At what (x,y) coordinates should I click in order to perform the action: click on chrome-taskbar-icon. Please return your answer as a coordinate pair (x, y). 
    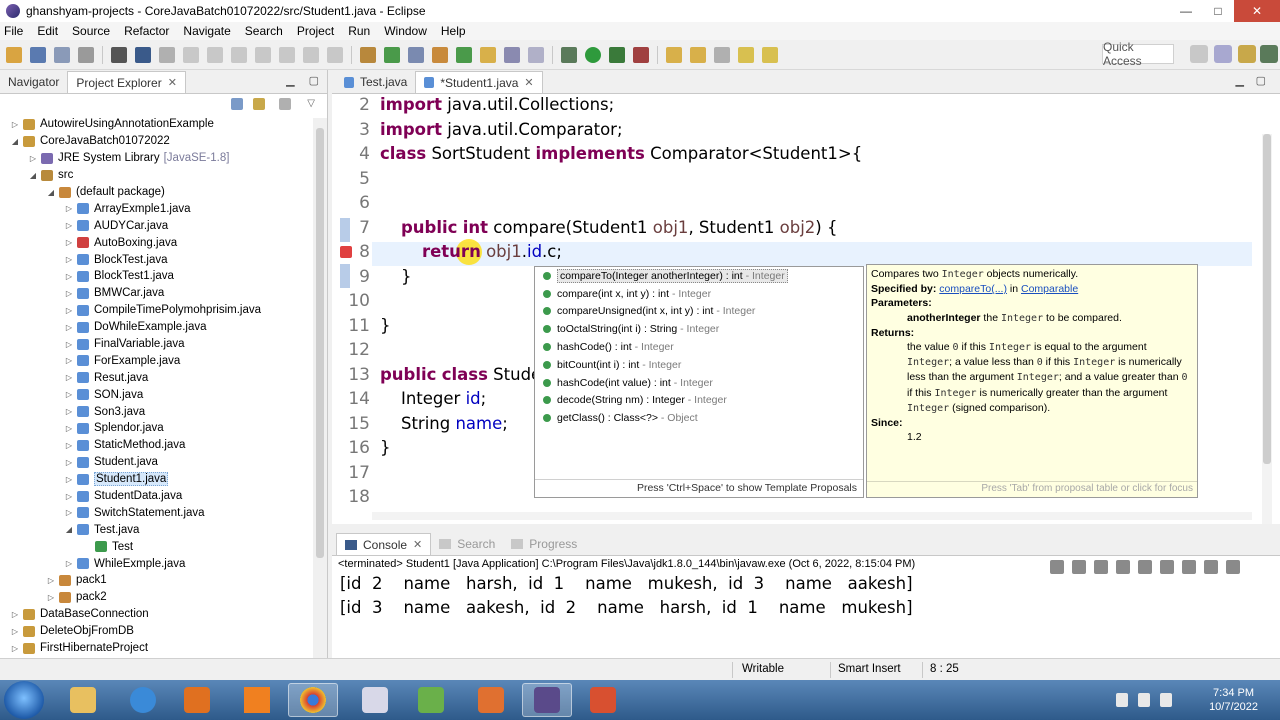
    Looking at the image, I should click on (313, 700).